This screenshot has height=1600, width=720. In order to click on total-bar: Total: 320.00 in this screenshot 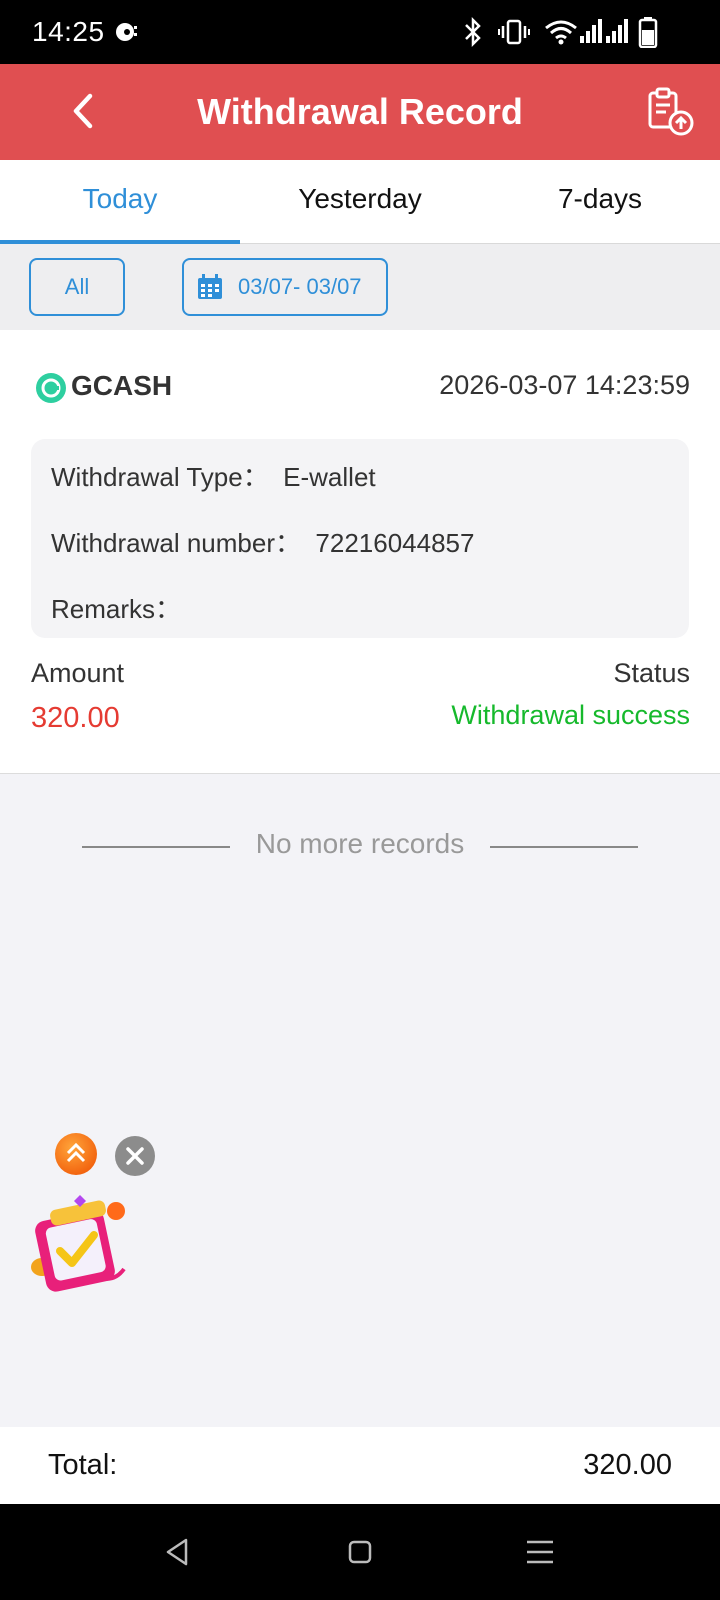, I will do `click(360, 1465)`.